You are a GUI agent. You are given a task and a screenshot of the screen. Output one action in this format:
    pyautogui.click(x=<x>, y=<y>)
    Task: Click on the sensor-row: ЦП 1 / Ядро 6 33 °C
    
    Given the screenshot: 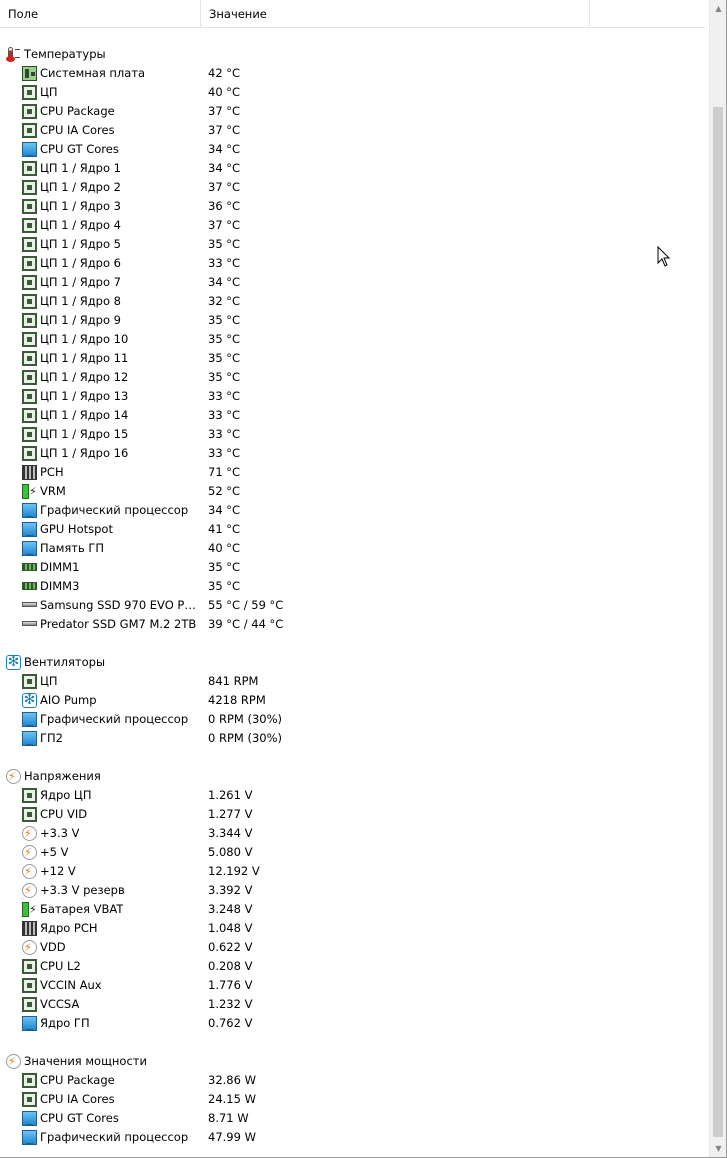 What is the action you would take?
    pyautogui.click(x=352, y=263)
    